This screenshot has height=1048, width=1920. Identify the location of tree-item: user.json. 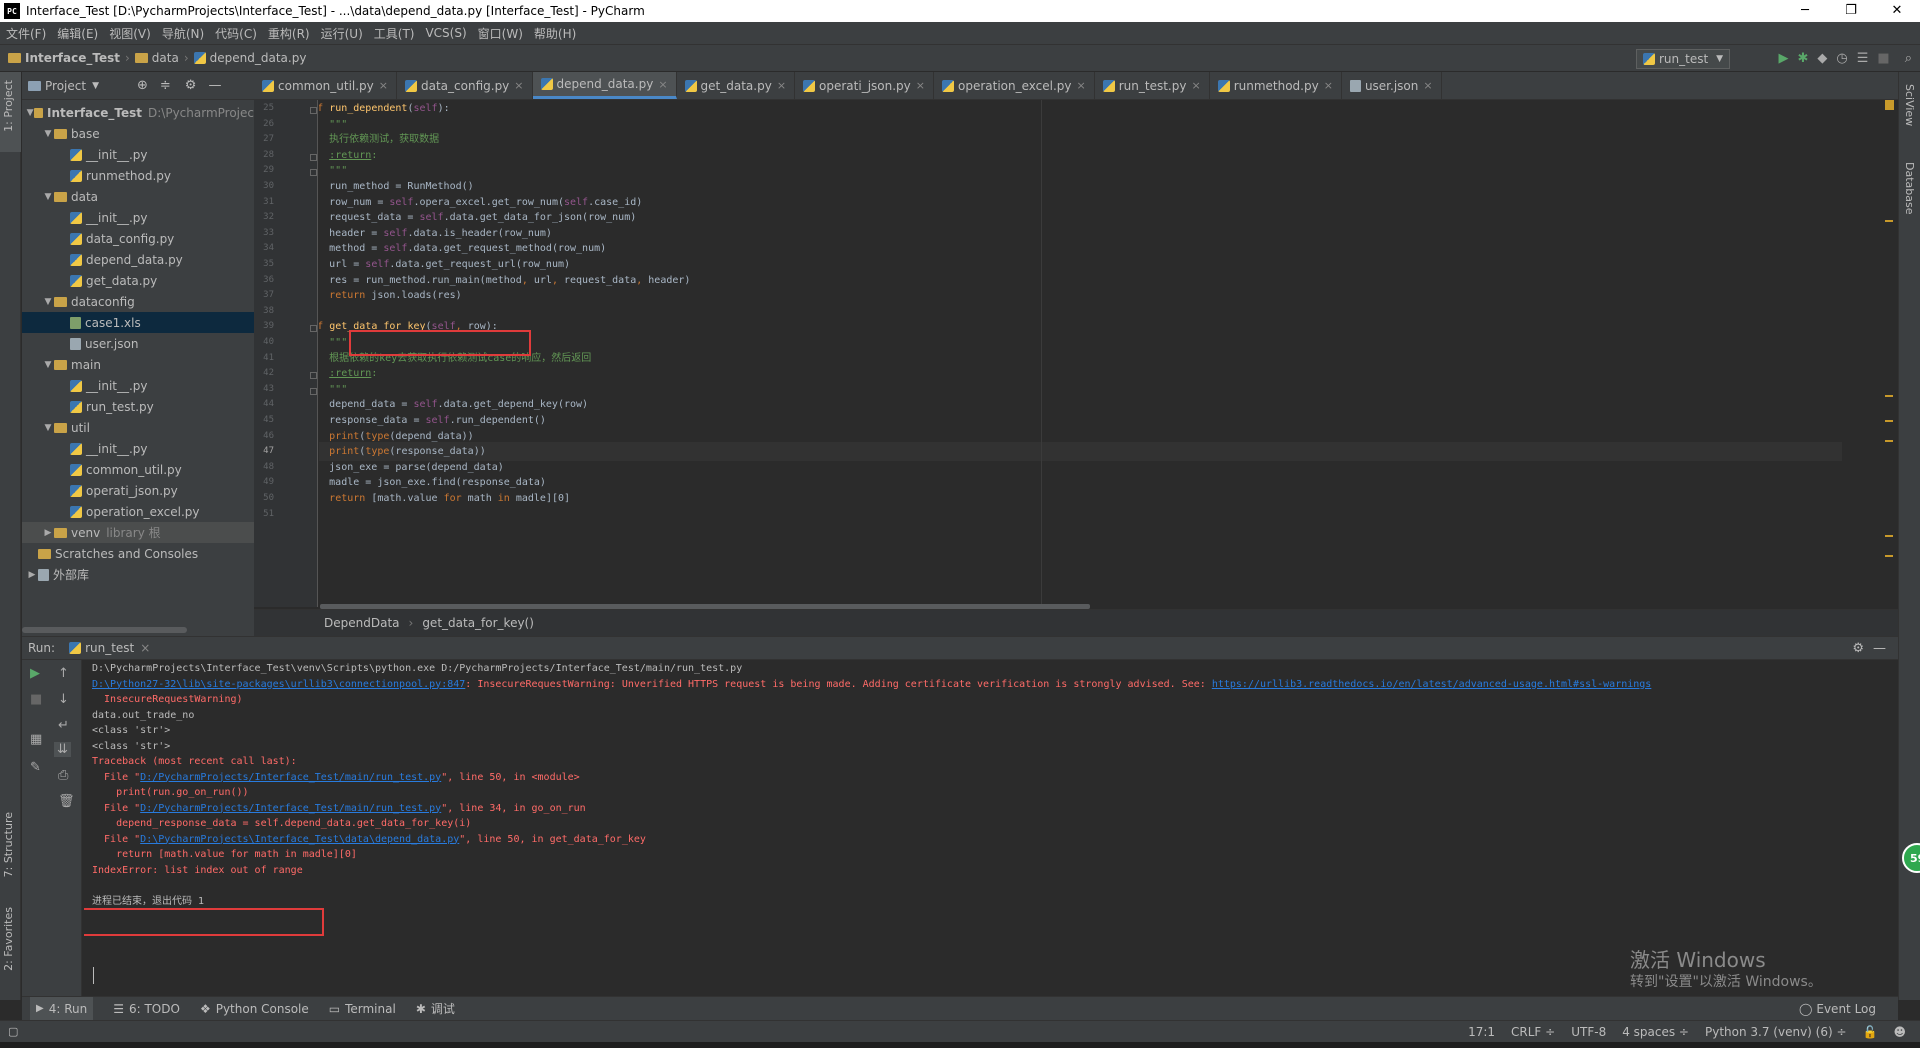
(138, 343).